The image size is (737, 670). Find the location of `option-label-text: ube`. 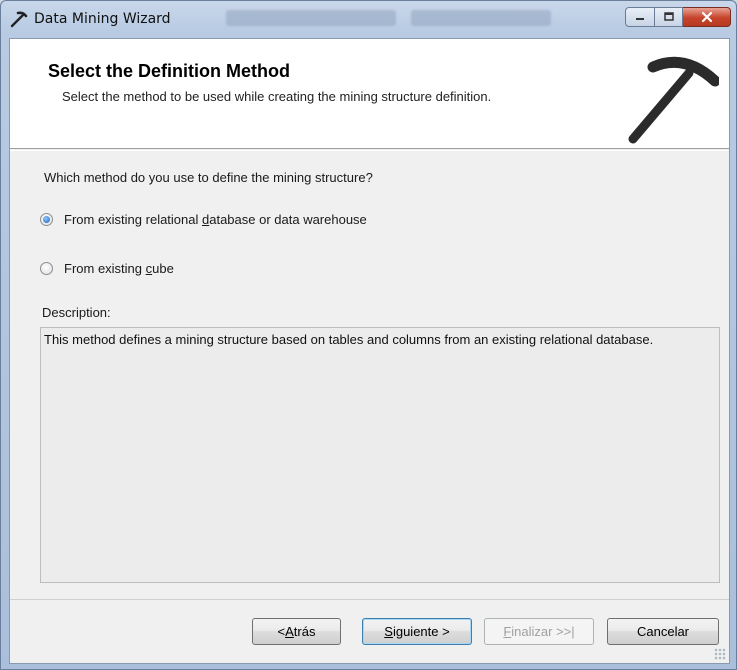

option-label-text: ube is located at coordinates (163, 268).